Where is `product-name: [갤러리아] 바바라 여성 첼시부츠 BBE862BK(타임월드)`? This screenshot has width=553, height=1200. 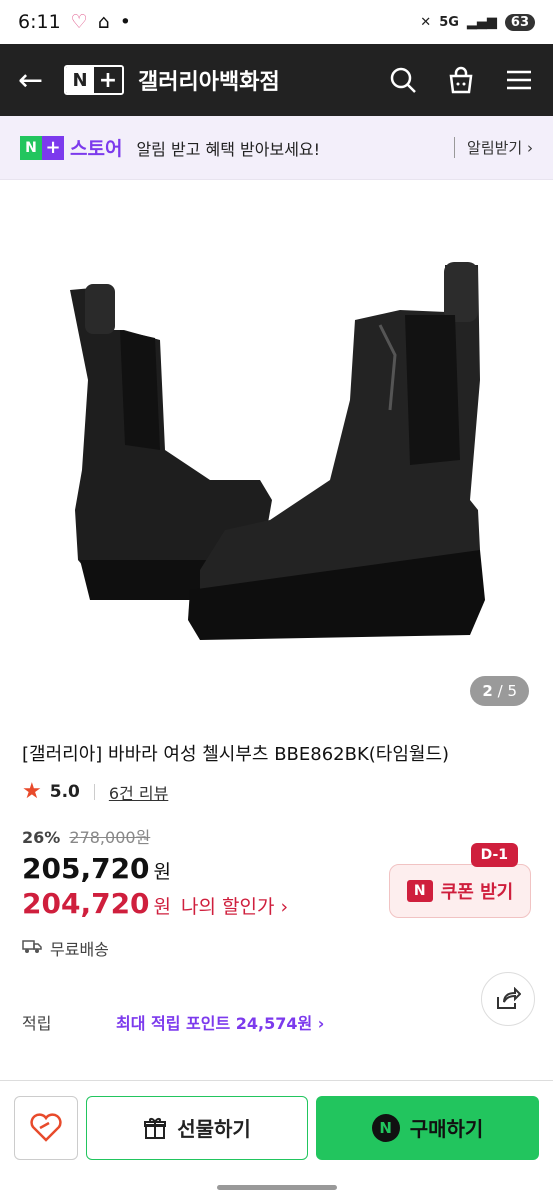 product-name: [갤러리아] 바바라 여성 첼시부츠 BBE862BK(타임월드) is located at coordinates (236, 754).